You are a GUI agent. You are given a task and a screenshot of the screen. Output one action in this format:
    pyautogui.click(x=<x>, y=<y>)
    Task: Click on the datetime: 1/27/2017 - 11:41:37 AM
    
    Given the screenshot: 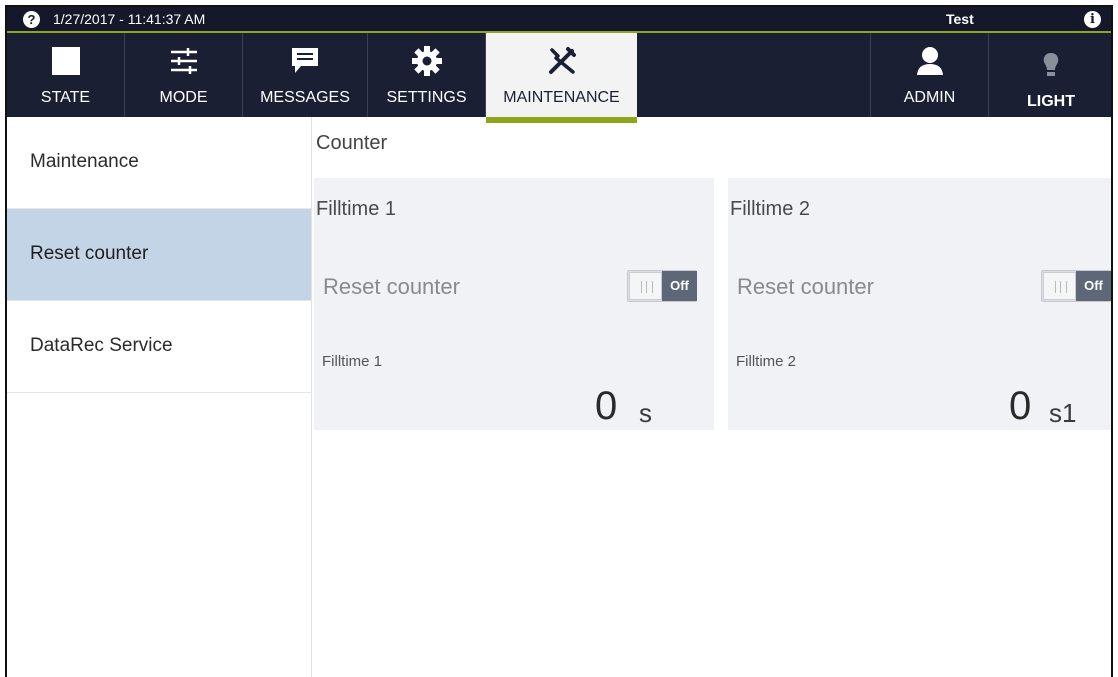 What is the action you would take?
    pyautogui.click(x=129, y=19)
    